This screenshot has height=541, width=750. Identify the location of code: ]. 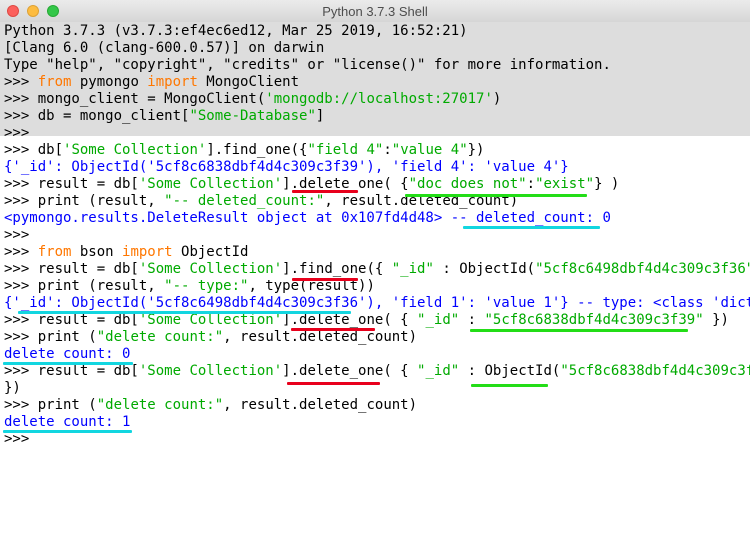
(320, 116).